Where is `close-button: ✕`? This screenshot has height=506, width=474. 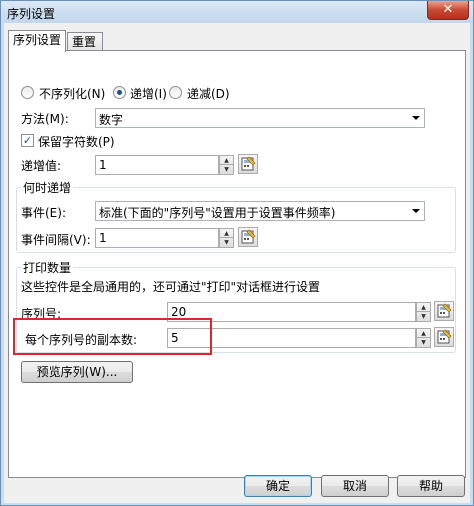 close-button: ✕ is located at coordinates (448, 10).